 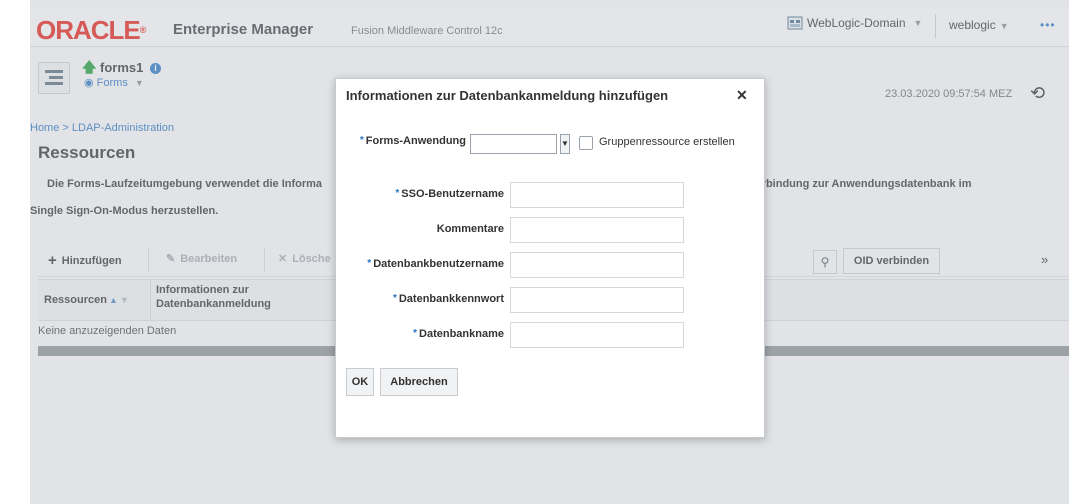 I want to click on forms-app-label: * Forms-Anwendung, so click(x=412, y=141).